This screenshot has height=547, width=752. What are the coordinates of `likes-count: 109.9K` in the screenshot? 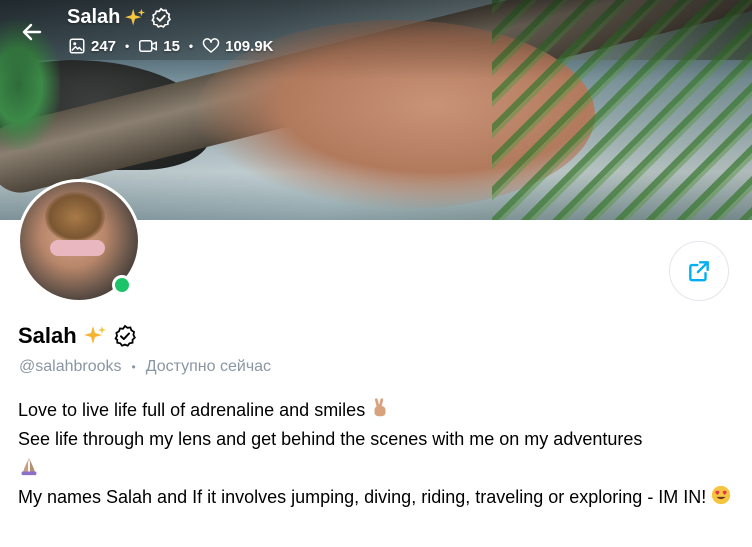 It's located at (249, 46).